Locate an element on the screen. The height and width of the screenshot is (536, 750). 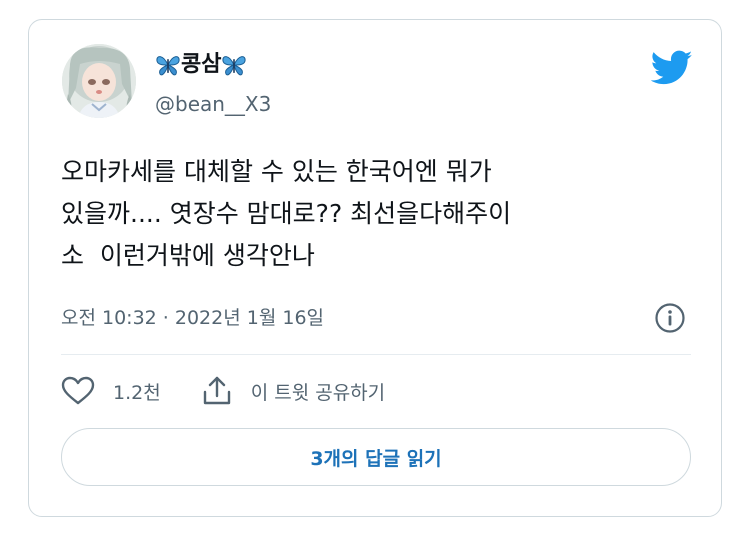
avatar is located at coordinates (99, 81).